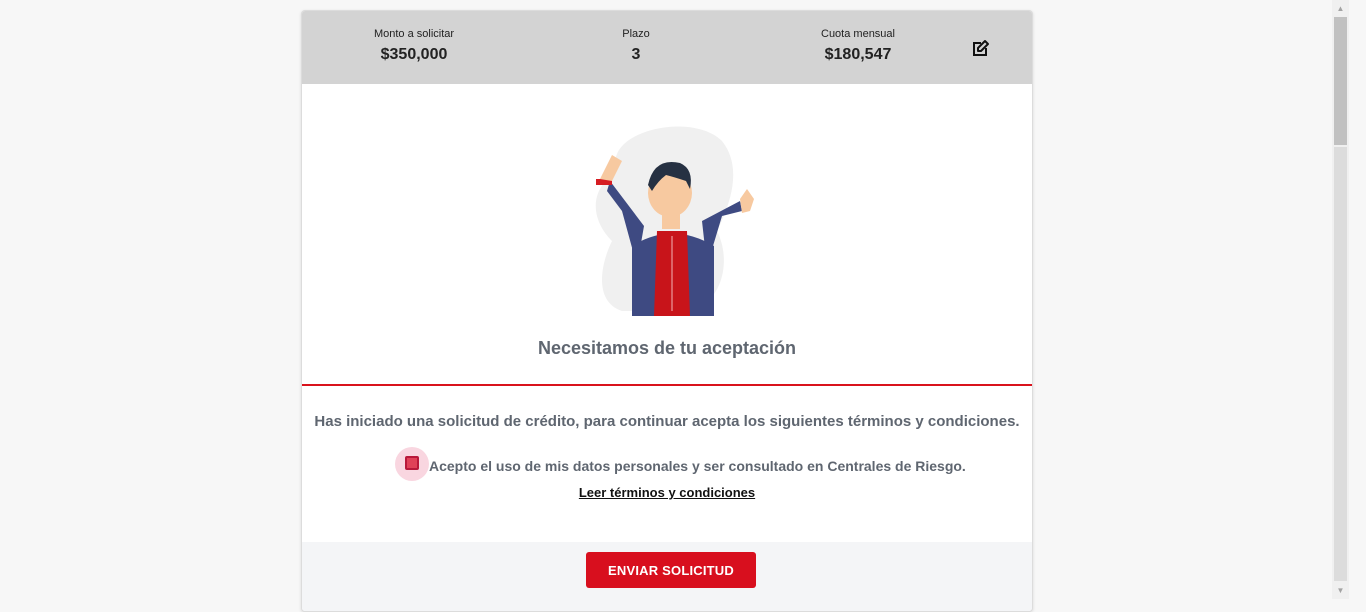  Describe the element at coordinates (1340, 81) in the screenshot. I see `scrollbar-thumb` at that location.